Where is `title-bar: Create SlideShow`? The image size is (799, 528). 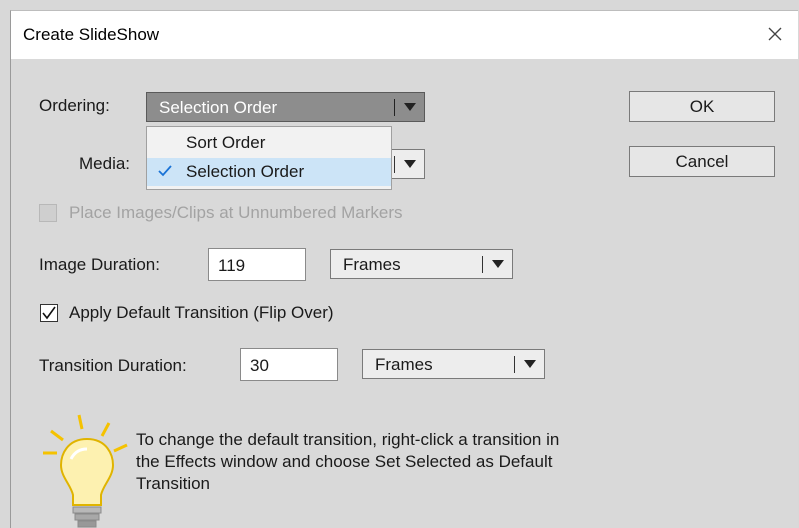 title-bar: Create SlideShow is located at coordinates (404, 35).